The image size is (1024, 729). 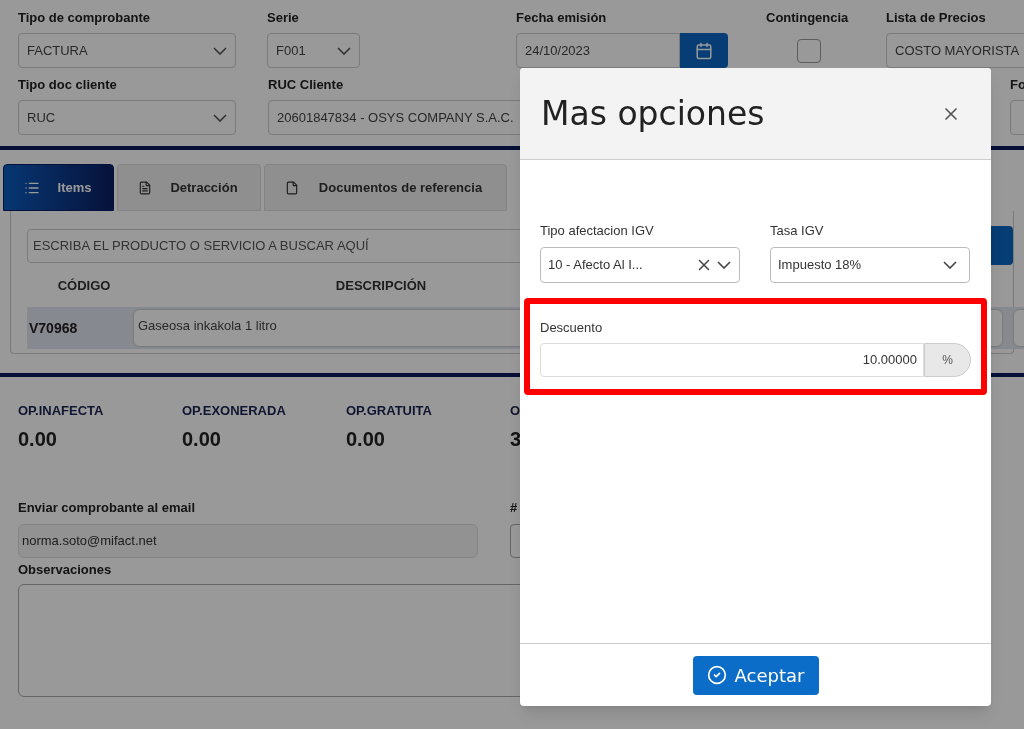 What do you see at coordinates (562, 18) in the screenshot?
I see `field-label: Fecha emisión` at bounding box center [562, 18].